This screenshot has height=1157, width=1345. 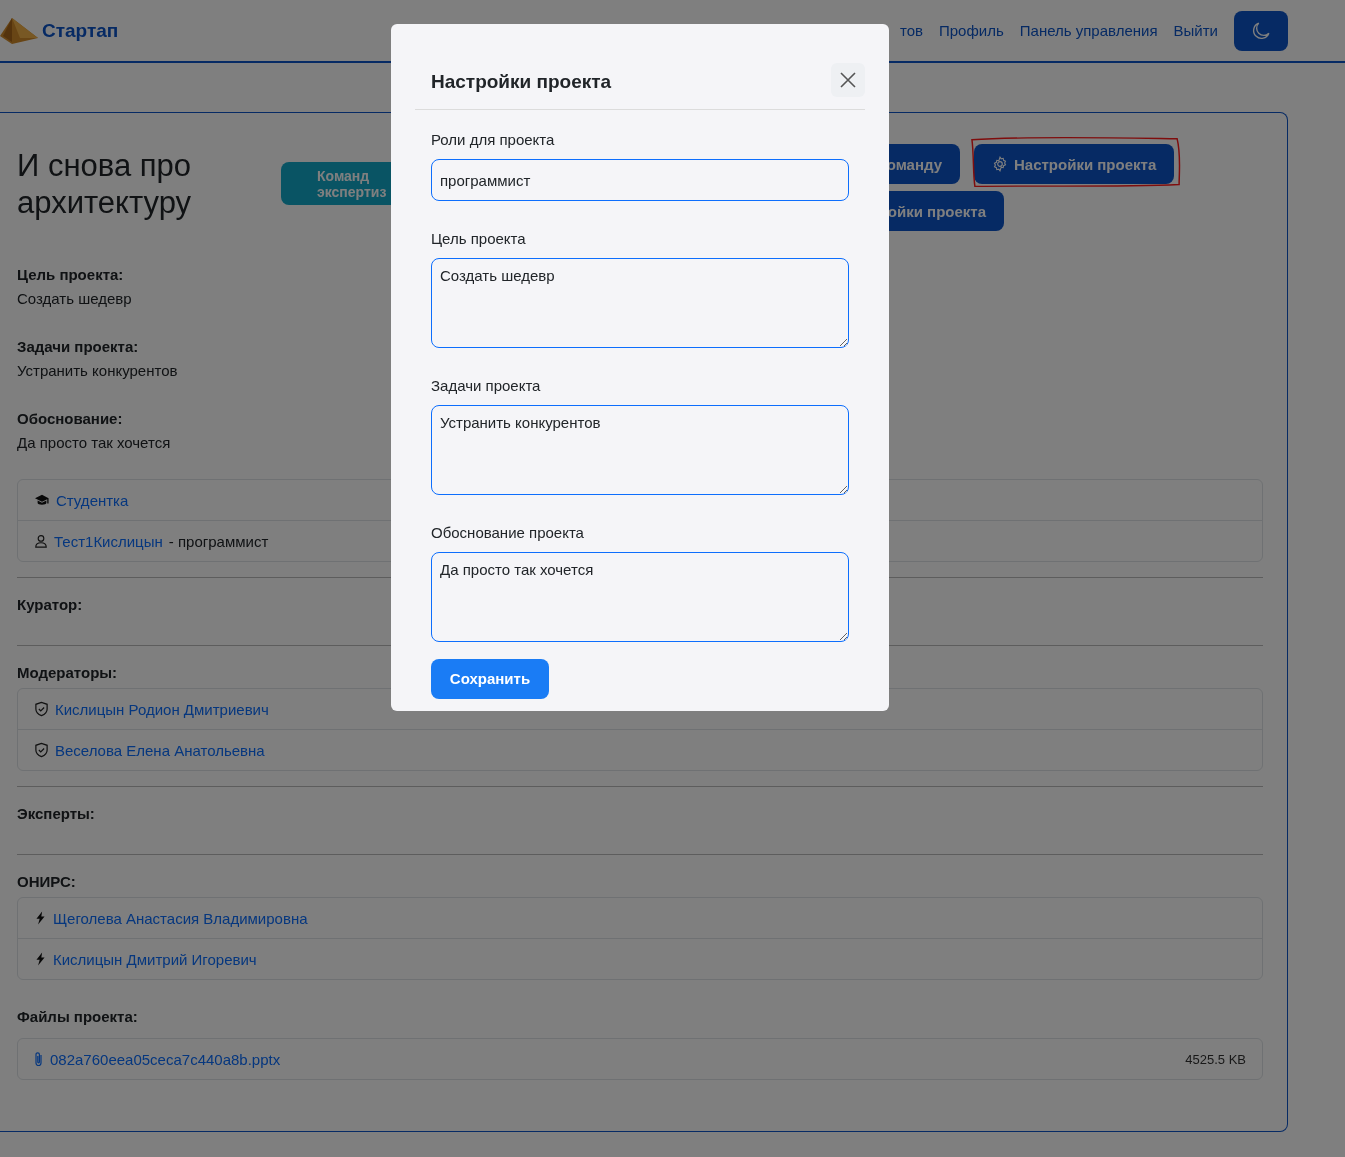 What do you see at coordinates (80, 30) in the screenshot?
I see `brand-name: Стартап` at bounding box center [80, 30].